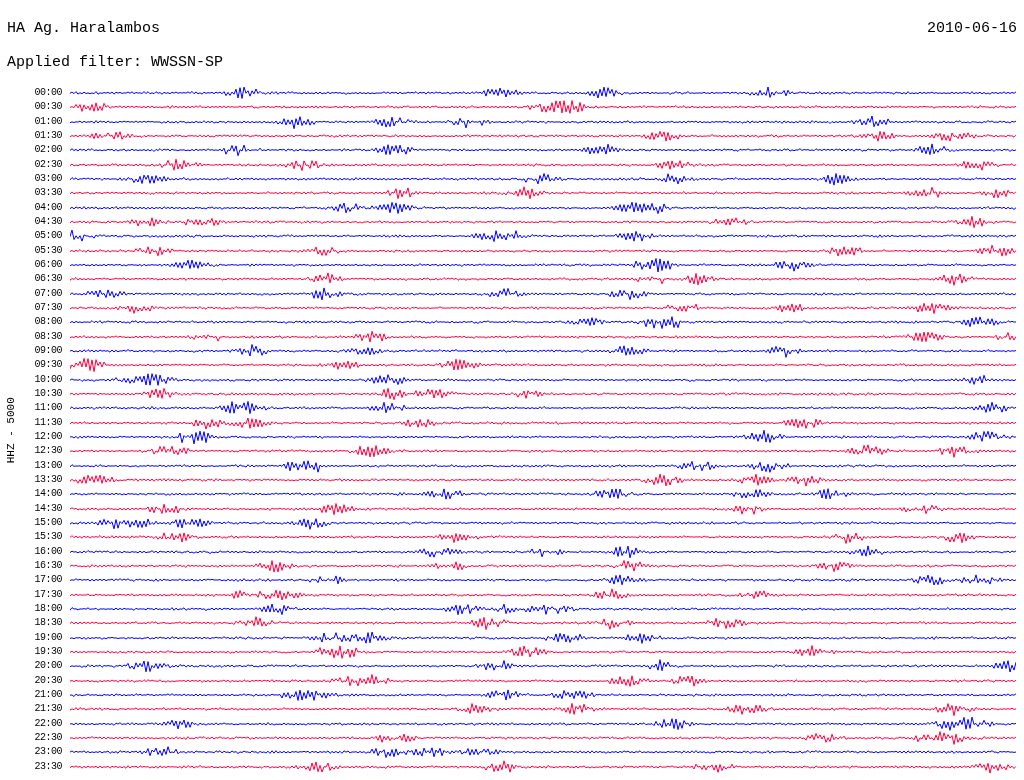  What do you see at coordinates (47, 250) in the screenshot?
I see `time-label: 05:30` at bounding box center [47, 250].